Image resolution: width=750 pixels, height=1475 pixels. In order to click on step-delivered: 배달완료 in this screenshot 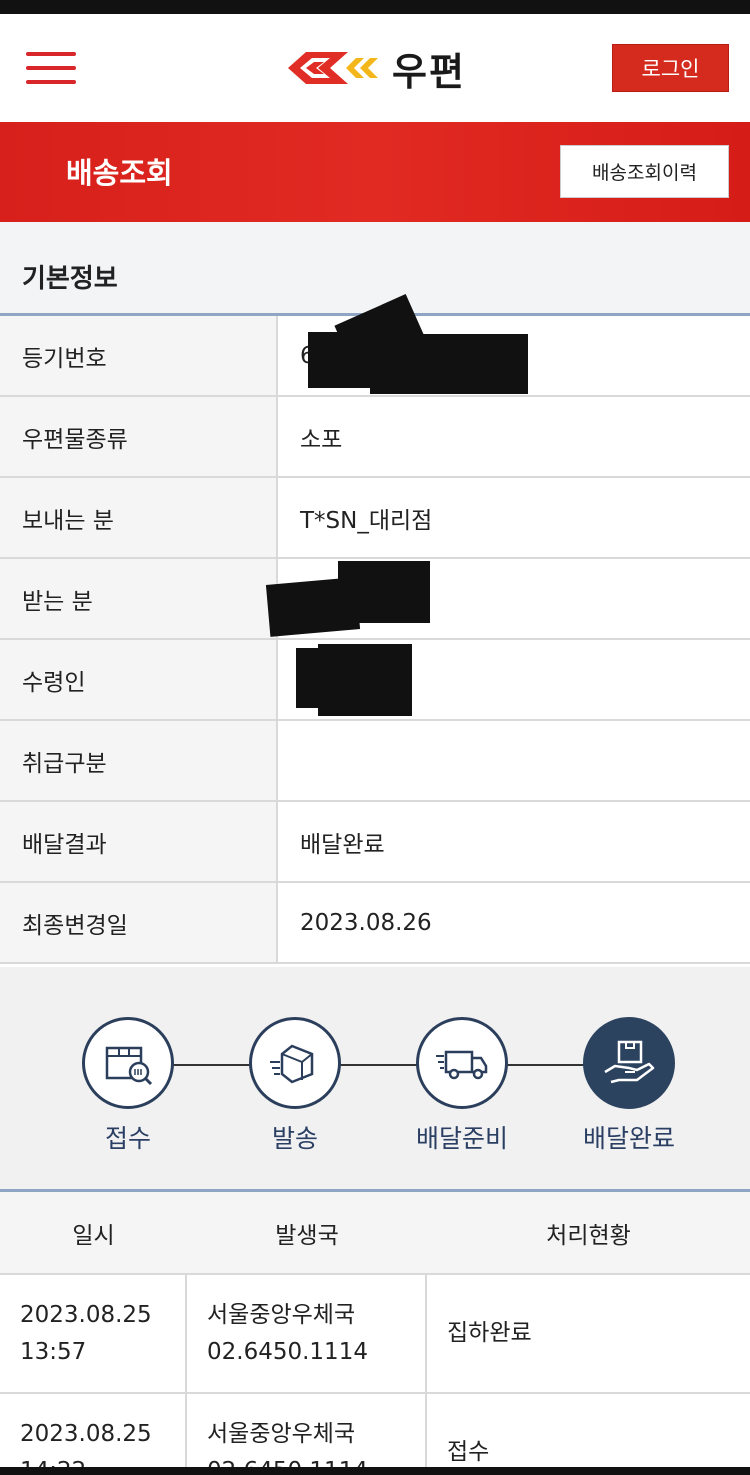, I will do `click(629, 1086)`.